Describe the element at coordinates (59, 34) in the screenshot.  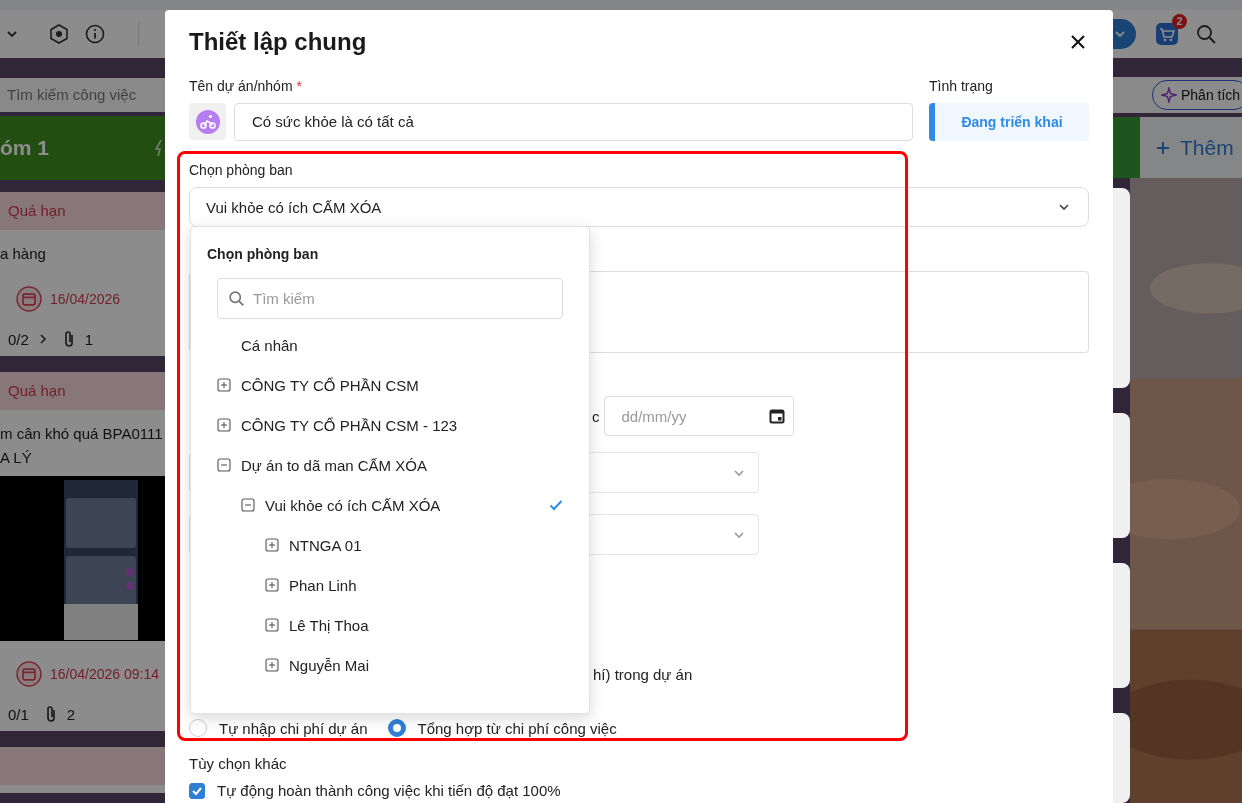
I see `gear-icon` at that location.